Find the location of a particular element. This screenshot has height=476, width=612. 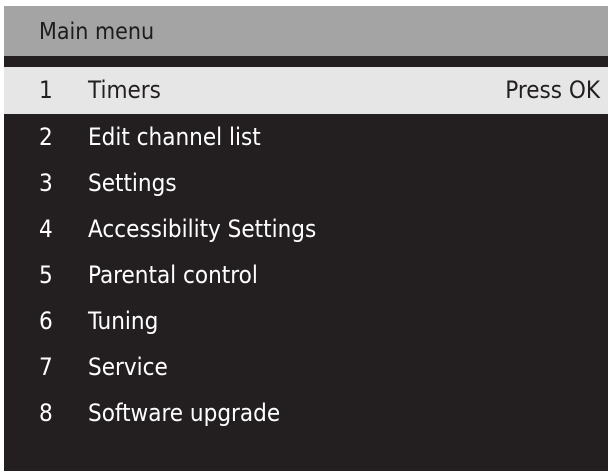

menu-item-number: 5 is located at coordinates (46, 275).